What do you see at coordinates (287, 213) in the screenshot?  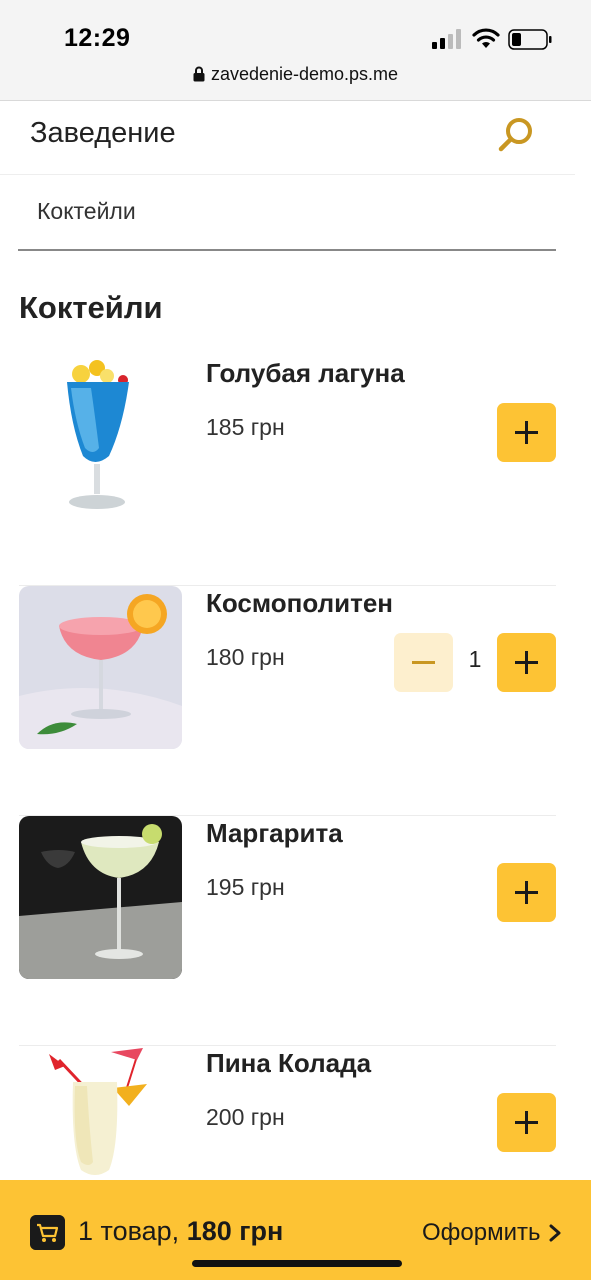 I see `category-tabs: Коктейли` at bounding box center [287, 213].